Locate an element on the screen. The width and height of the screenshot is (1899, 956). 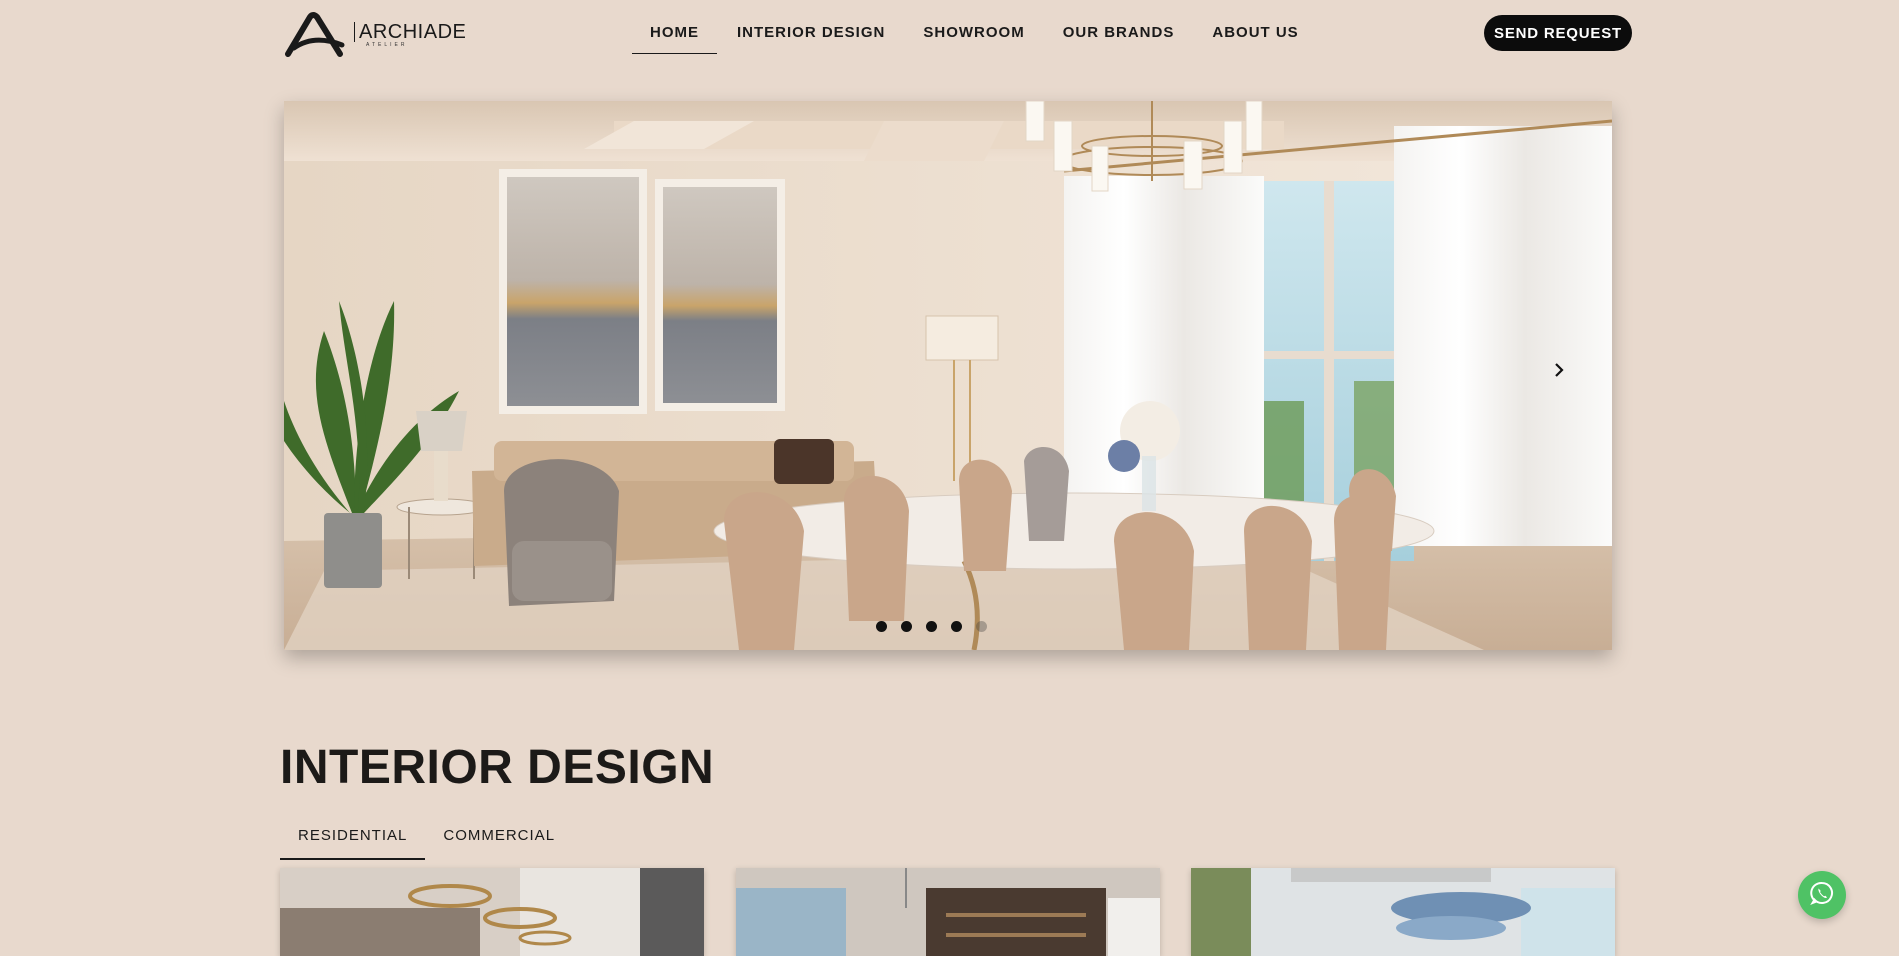
nav-item-showroom: SHOWROOM is located at coordinates (973, 34).